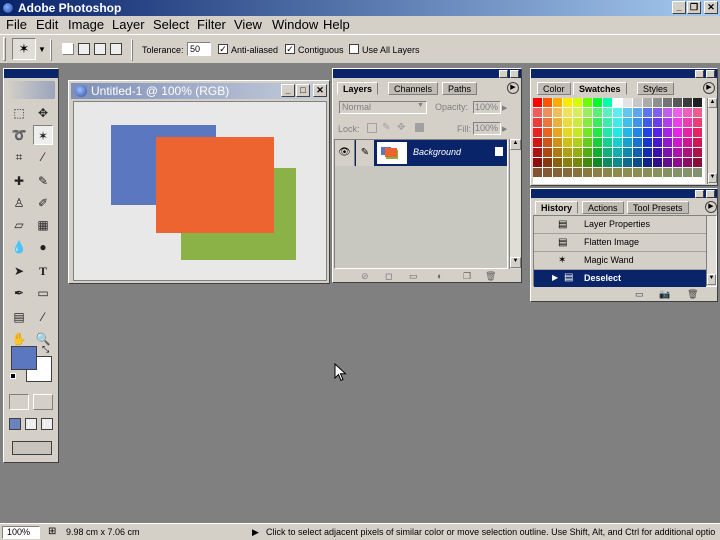 The height and width of the screenshot is (540, 720). I want to click on layer-visibility-eye-icon: 👁, so click(345, 153).